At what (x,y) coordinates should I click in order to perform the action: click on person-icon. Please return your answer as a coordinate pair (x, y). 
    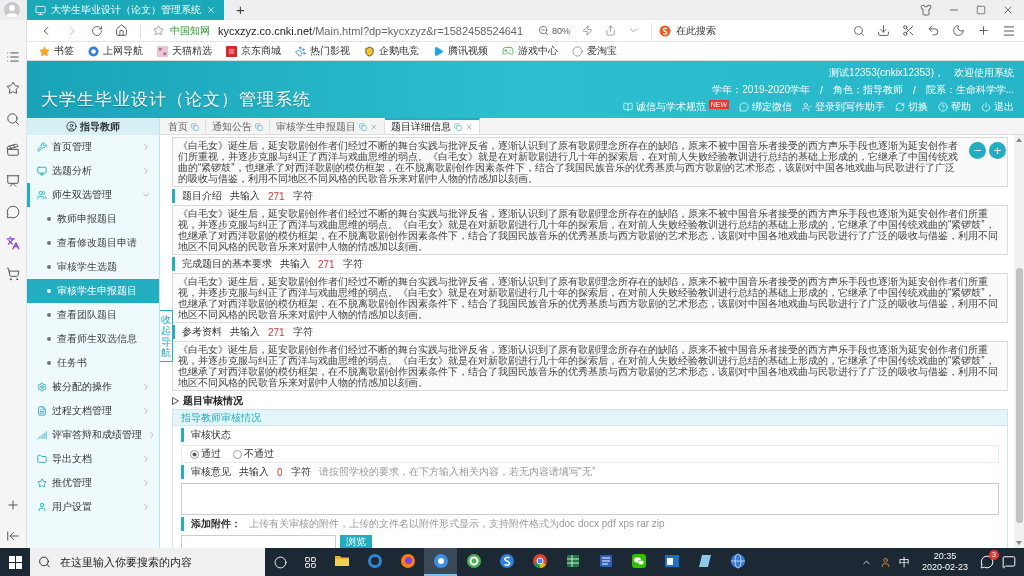
    Looking at the image, I should click on (885, 562).